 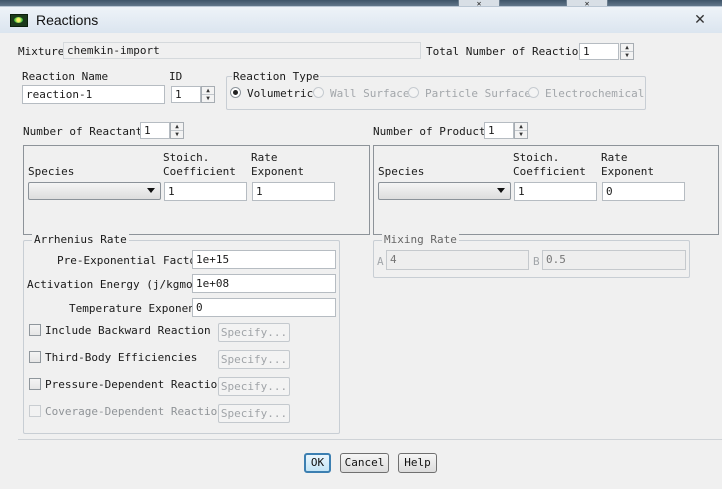 I want to click on coverage-dependent-reaction-label: Coverage-Dependent Reaction, so click(x=134, y=411).